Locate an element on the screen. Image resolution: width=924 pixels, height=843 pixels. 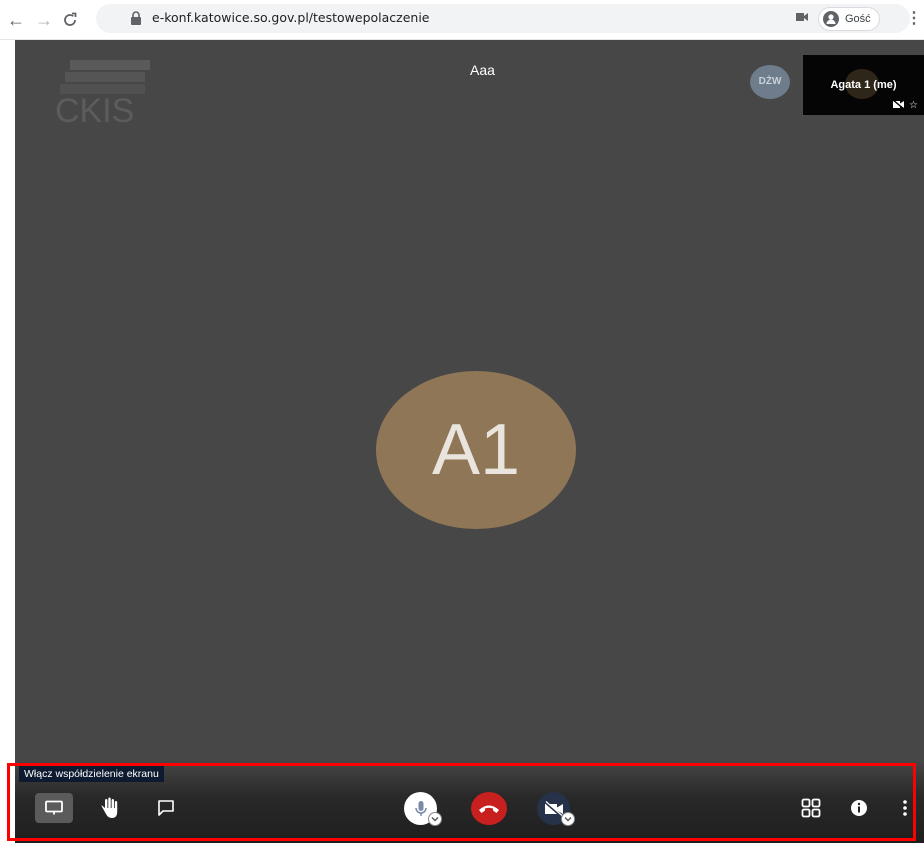
screen-share-icon is located at coordinates (54, 807).